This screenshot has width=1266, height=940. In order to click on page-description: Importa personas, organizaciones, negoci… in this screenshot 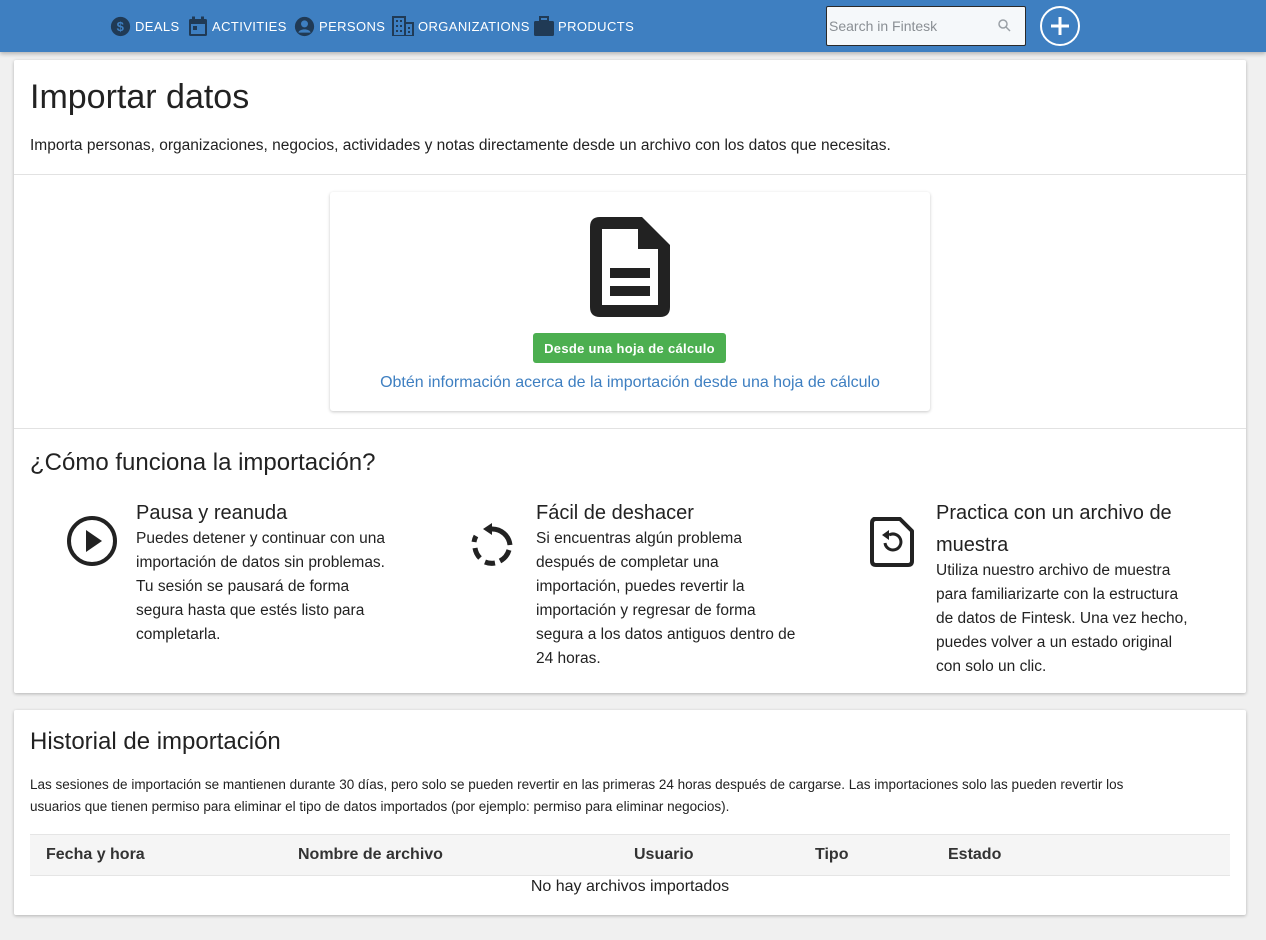, I will do `click(460, 145)`.